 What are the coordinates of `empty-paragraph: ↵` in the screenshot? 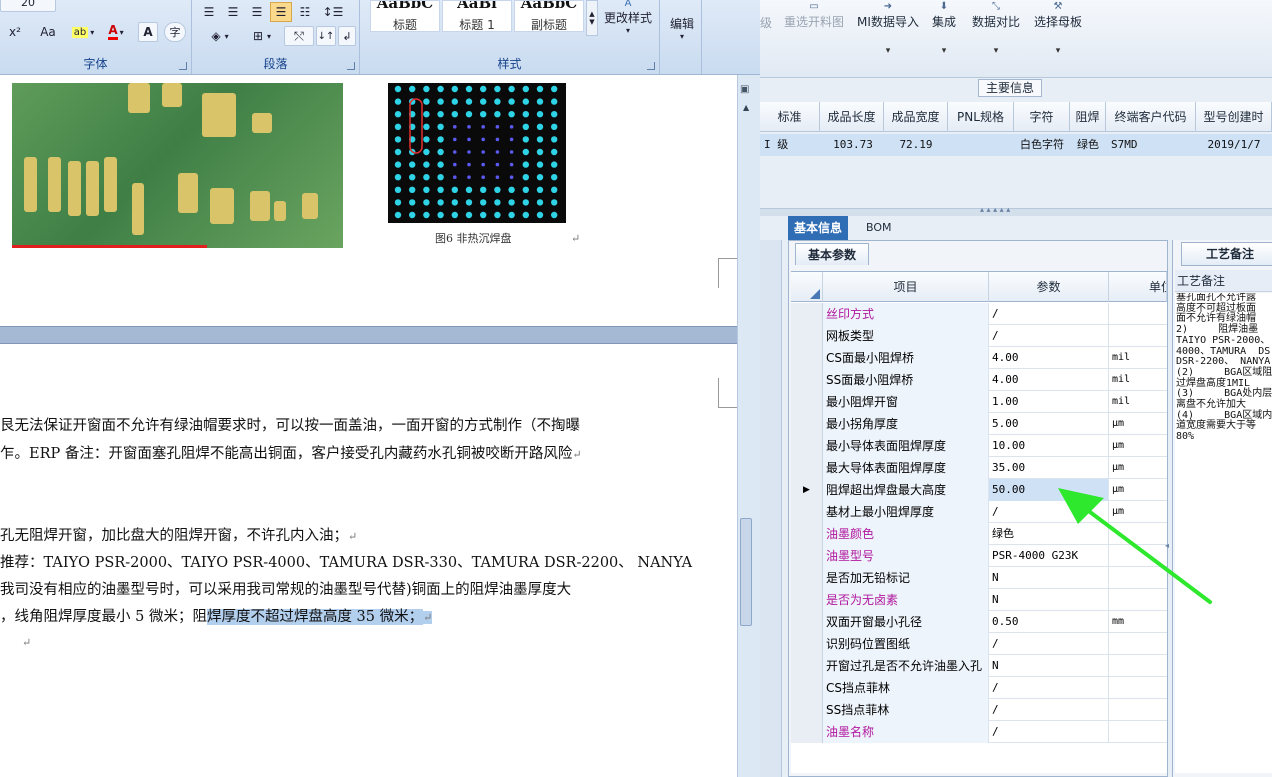 It's located at (26, 642).